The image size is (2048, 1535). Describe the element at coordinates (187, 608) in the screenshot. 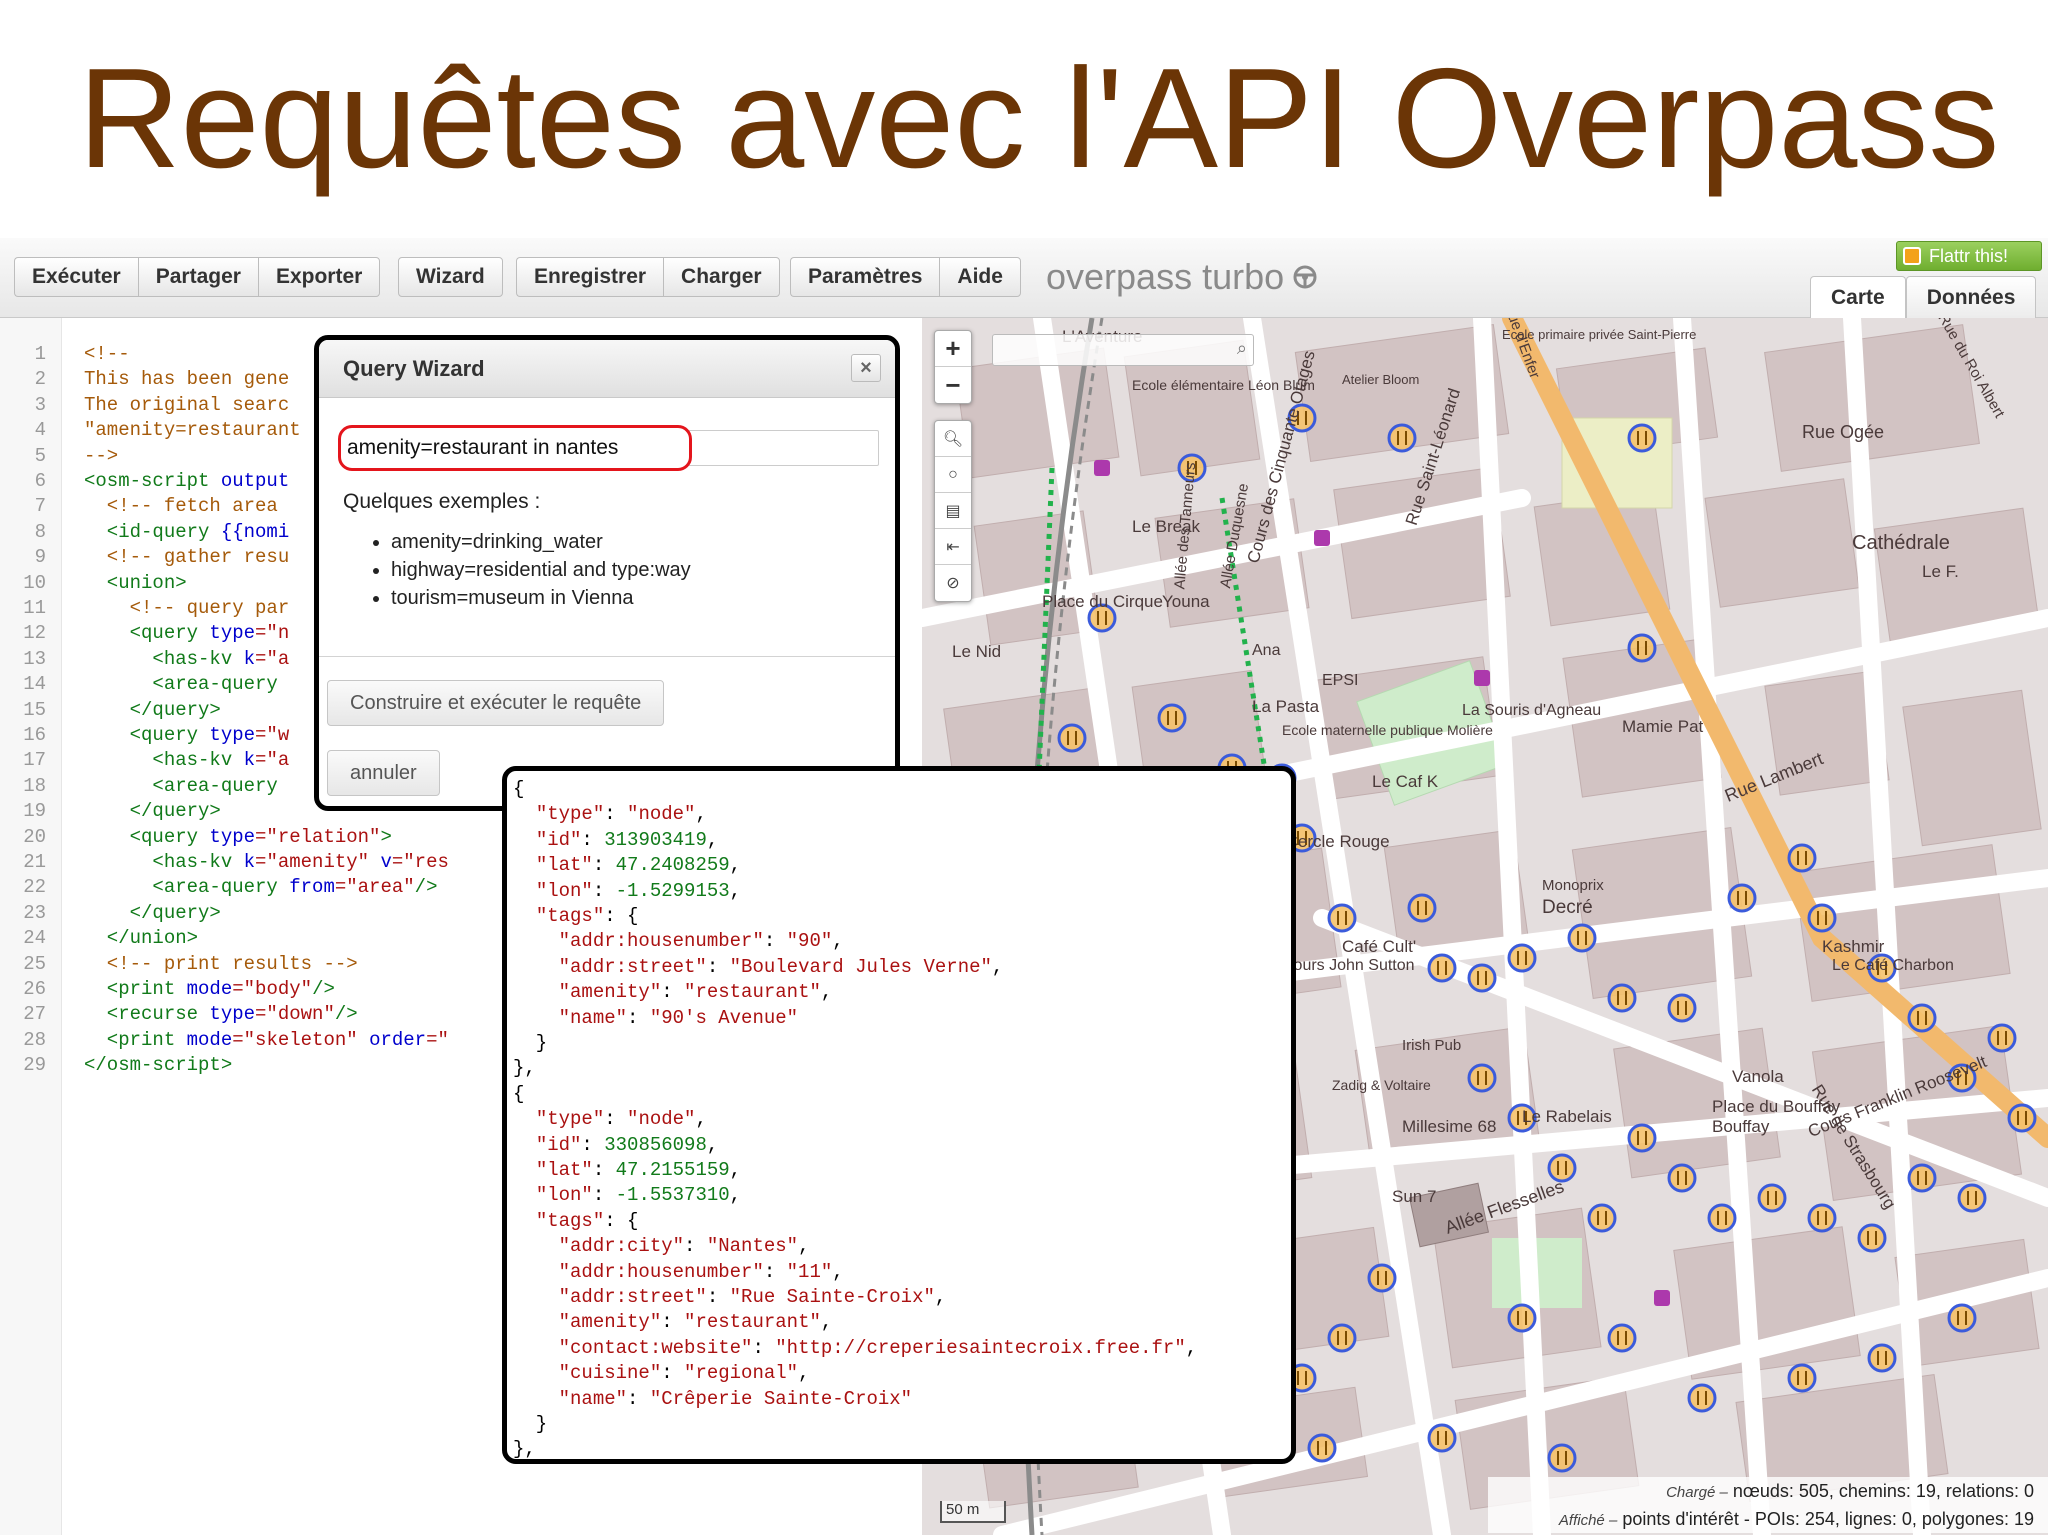

I see `code-text: <!-- query par` at that location.